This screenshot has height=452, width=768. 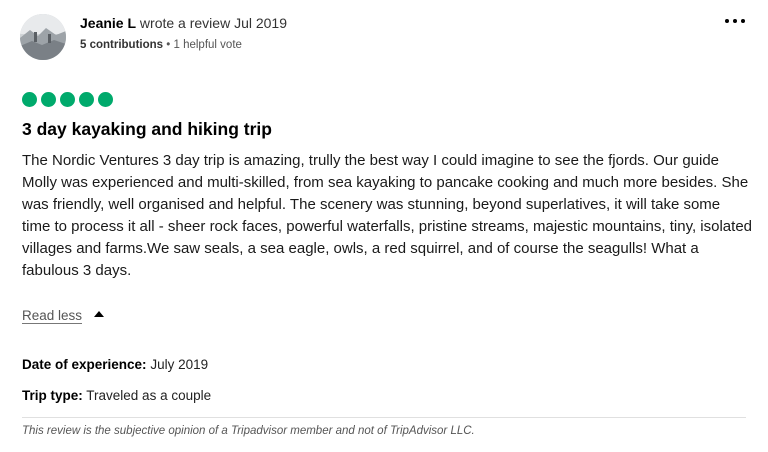 What do you see at coordinates (98, 314) in the screenshot?
I see `caret-up-icon` at bounding box center [98, 314].